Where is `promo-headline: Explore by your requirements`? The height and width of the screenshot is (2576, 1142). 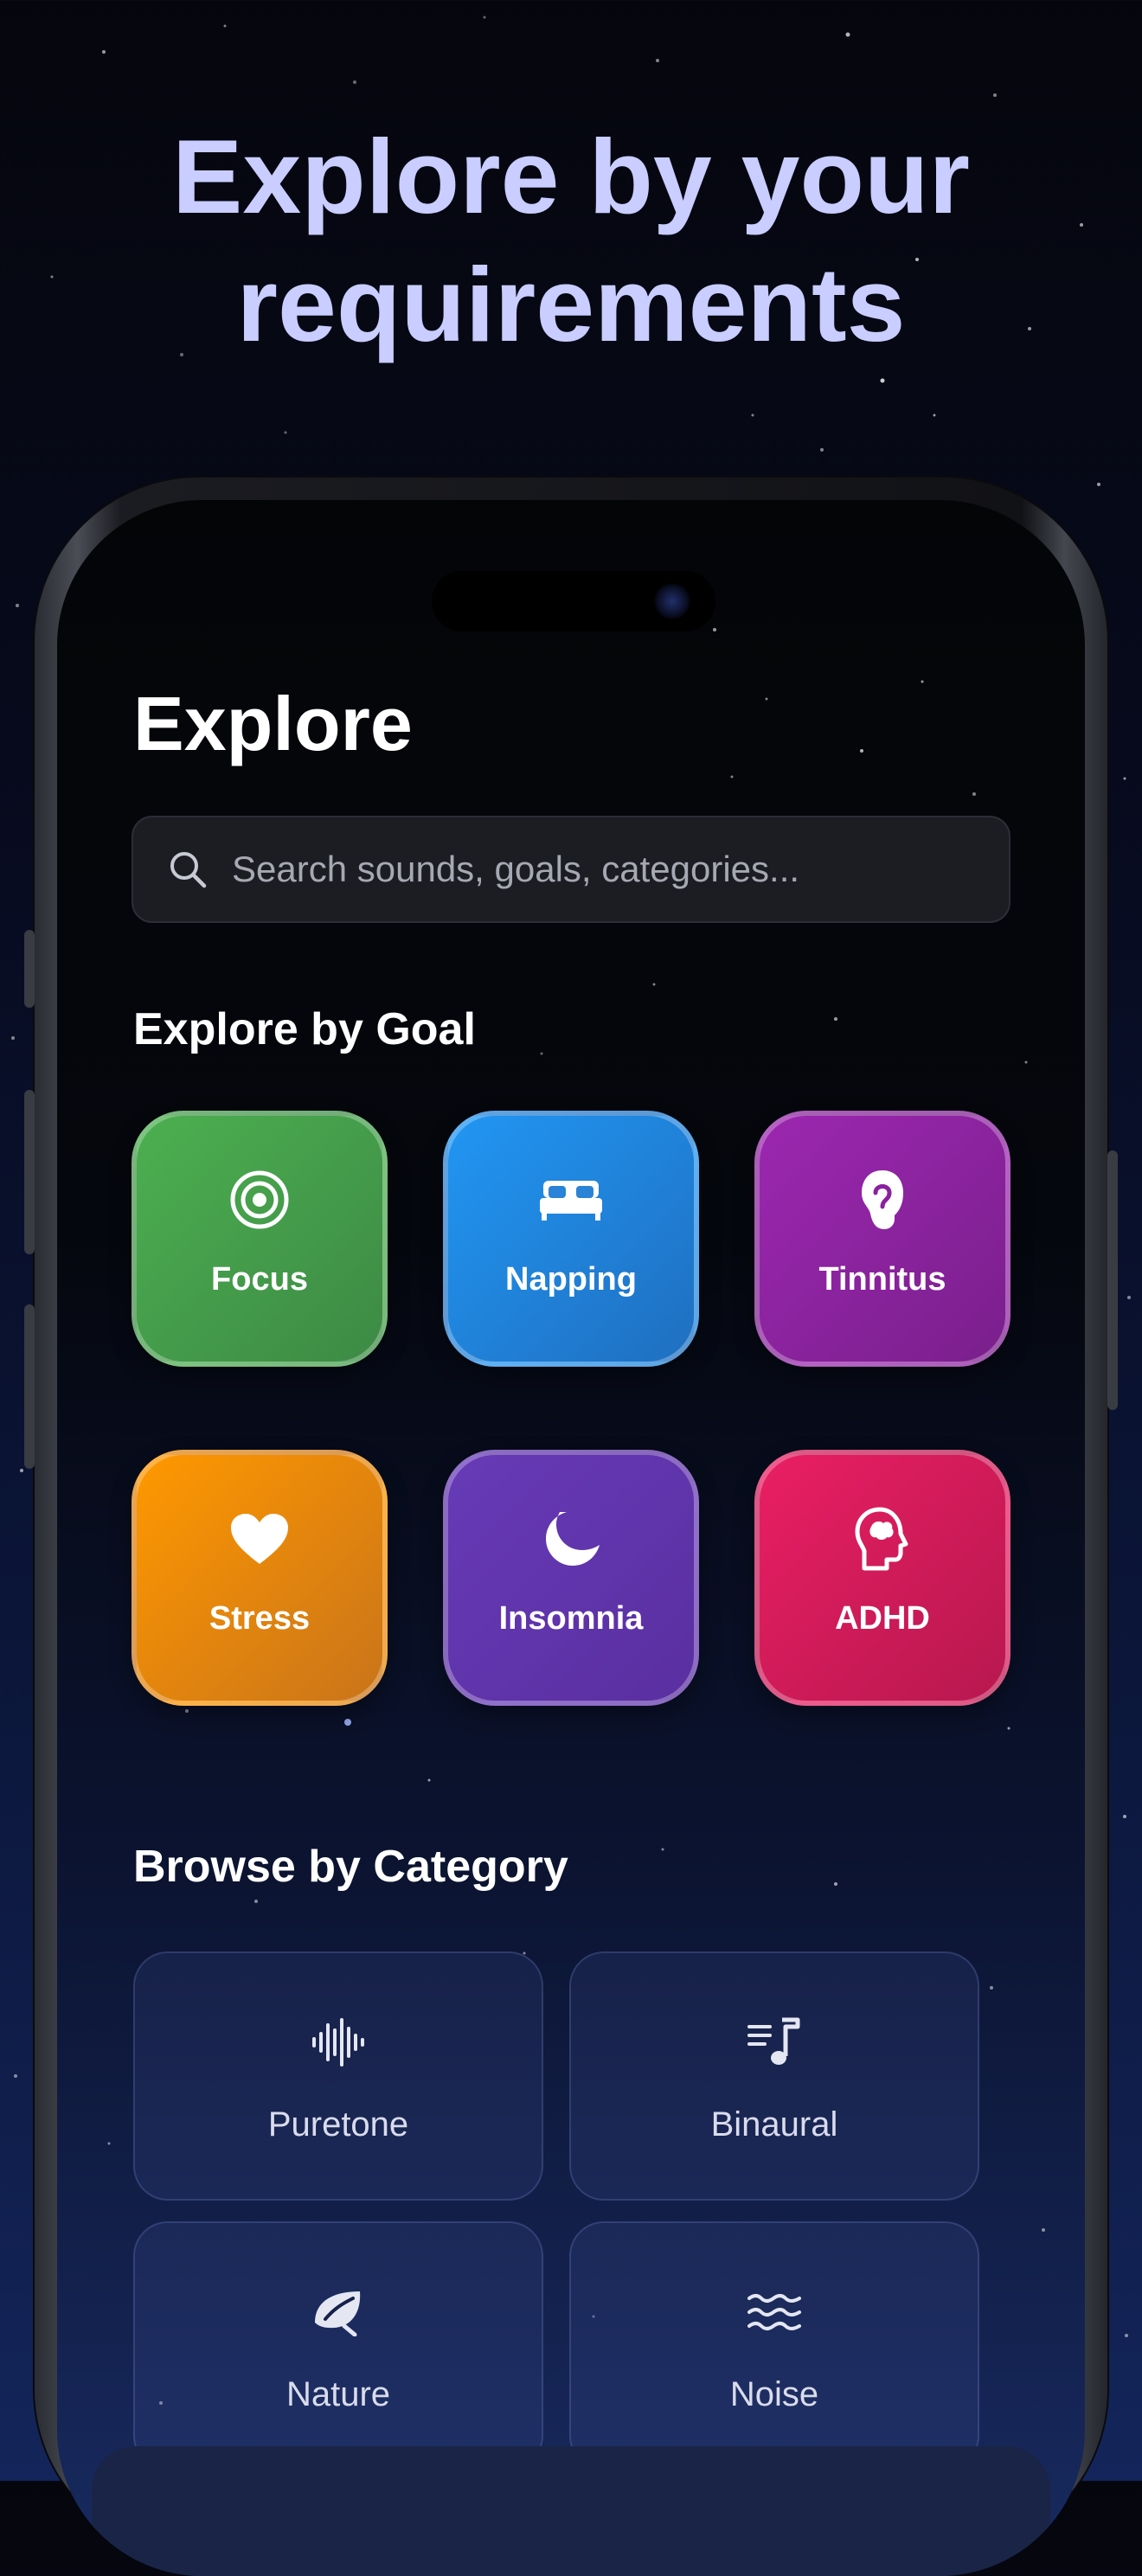 promo-headline: Explore by your requirements is located at coordinates (571, 240).